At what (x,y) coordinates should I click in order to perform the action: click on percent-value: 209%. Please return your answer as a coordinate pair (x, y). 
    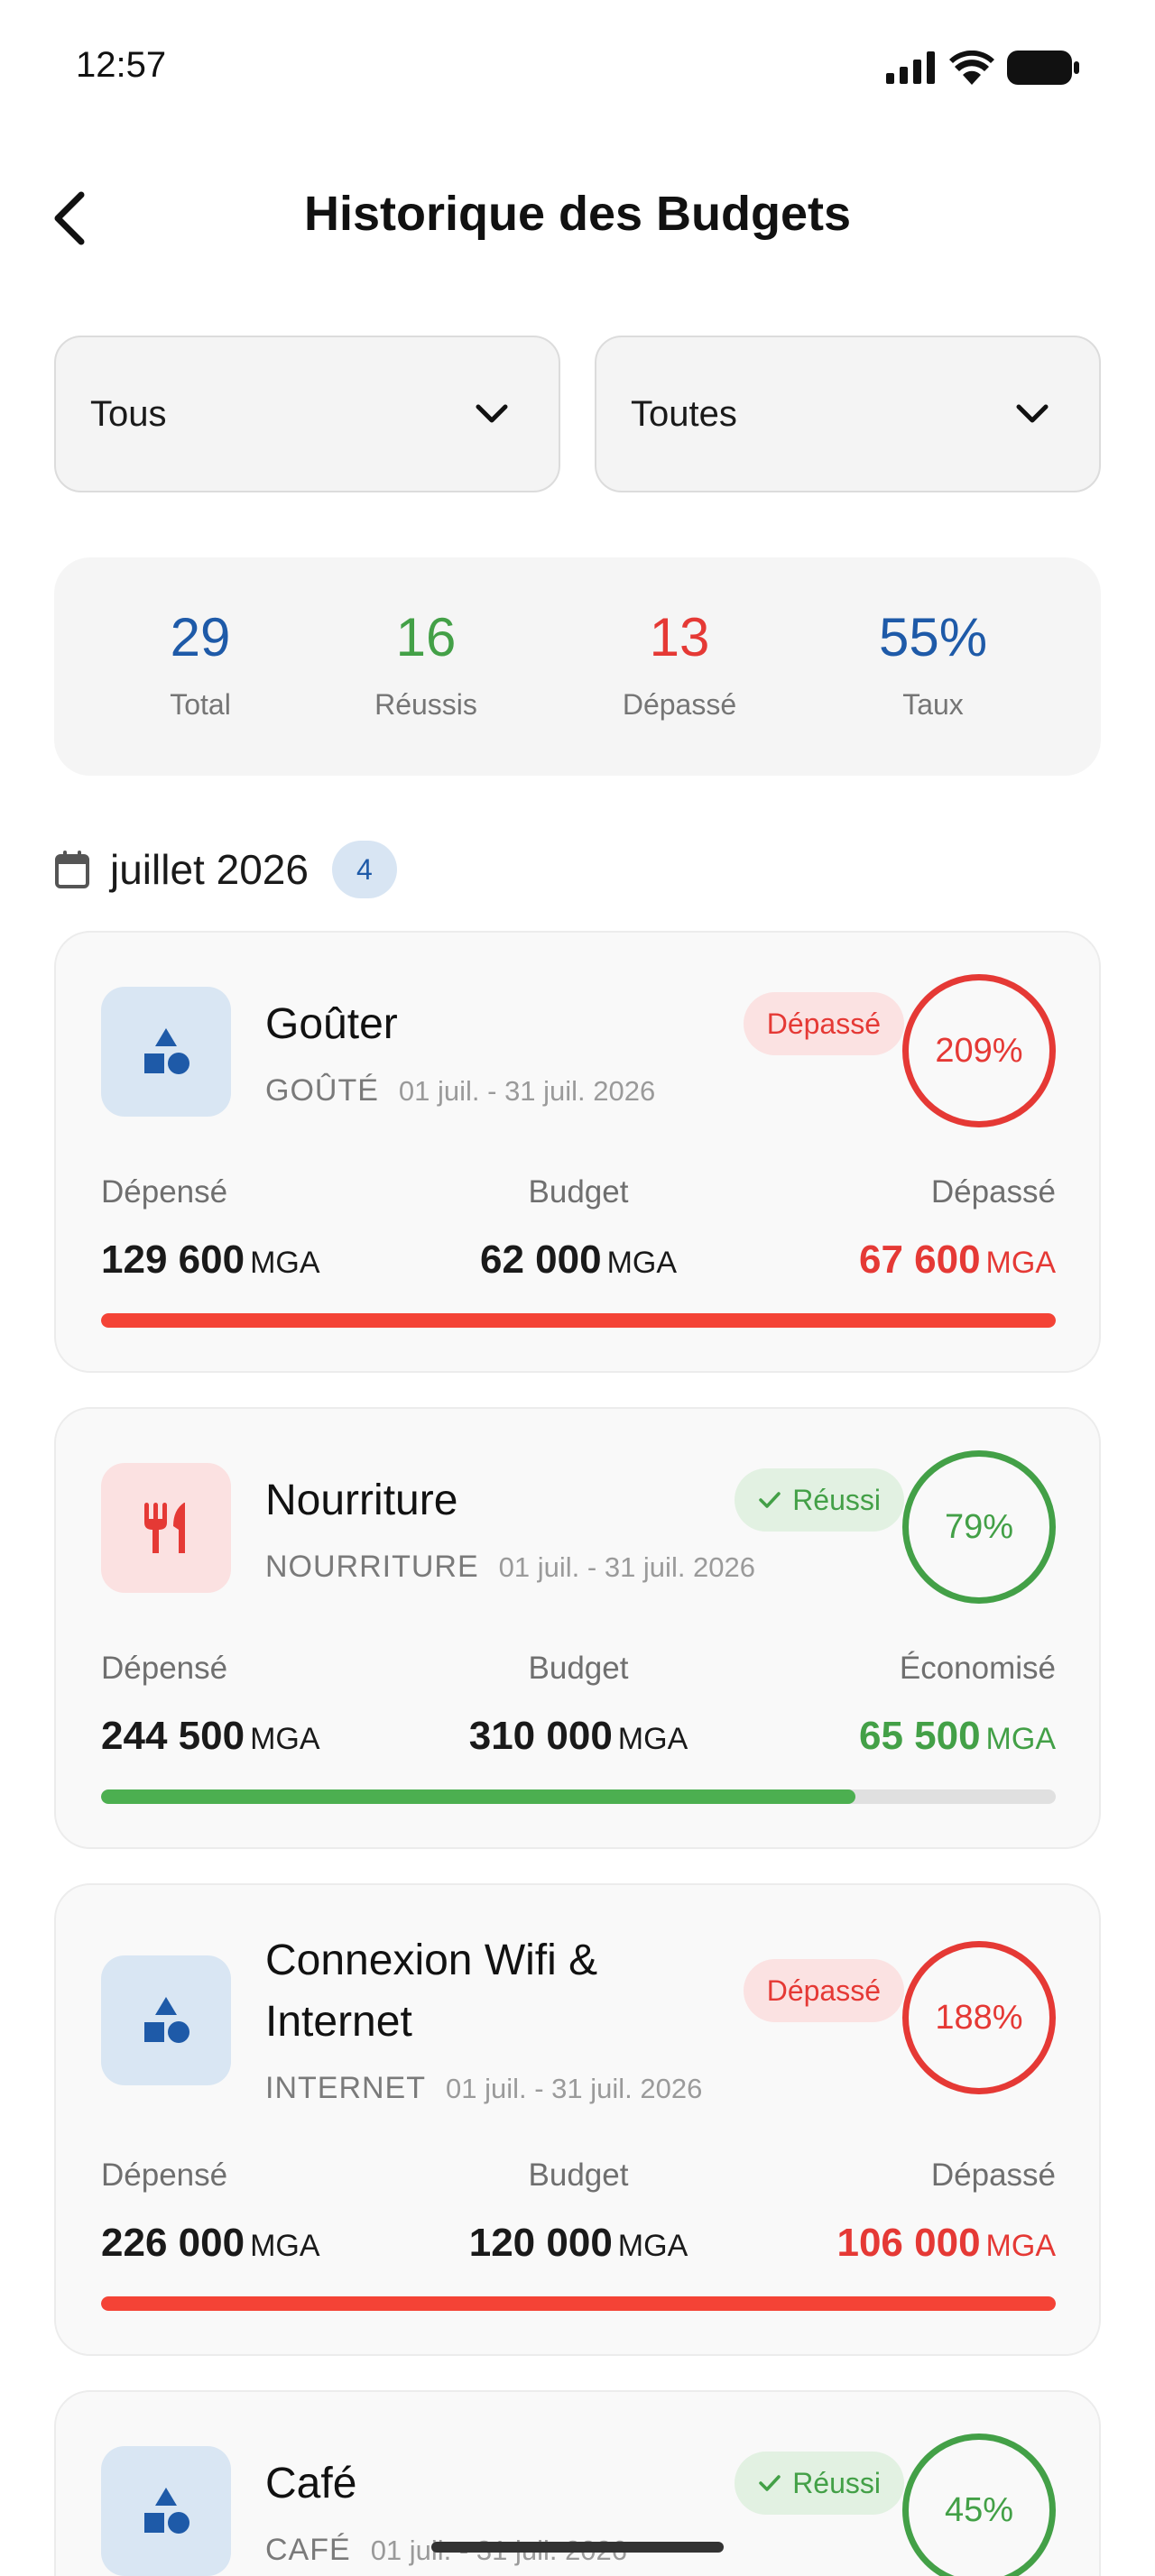
    Looking at the image, I should click on (979, 1050).